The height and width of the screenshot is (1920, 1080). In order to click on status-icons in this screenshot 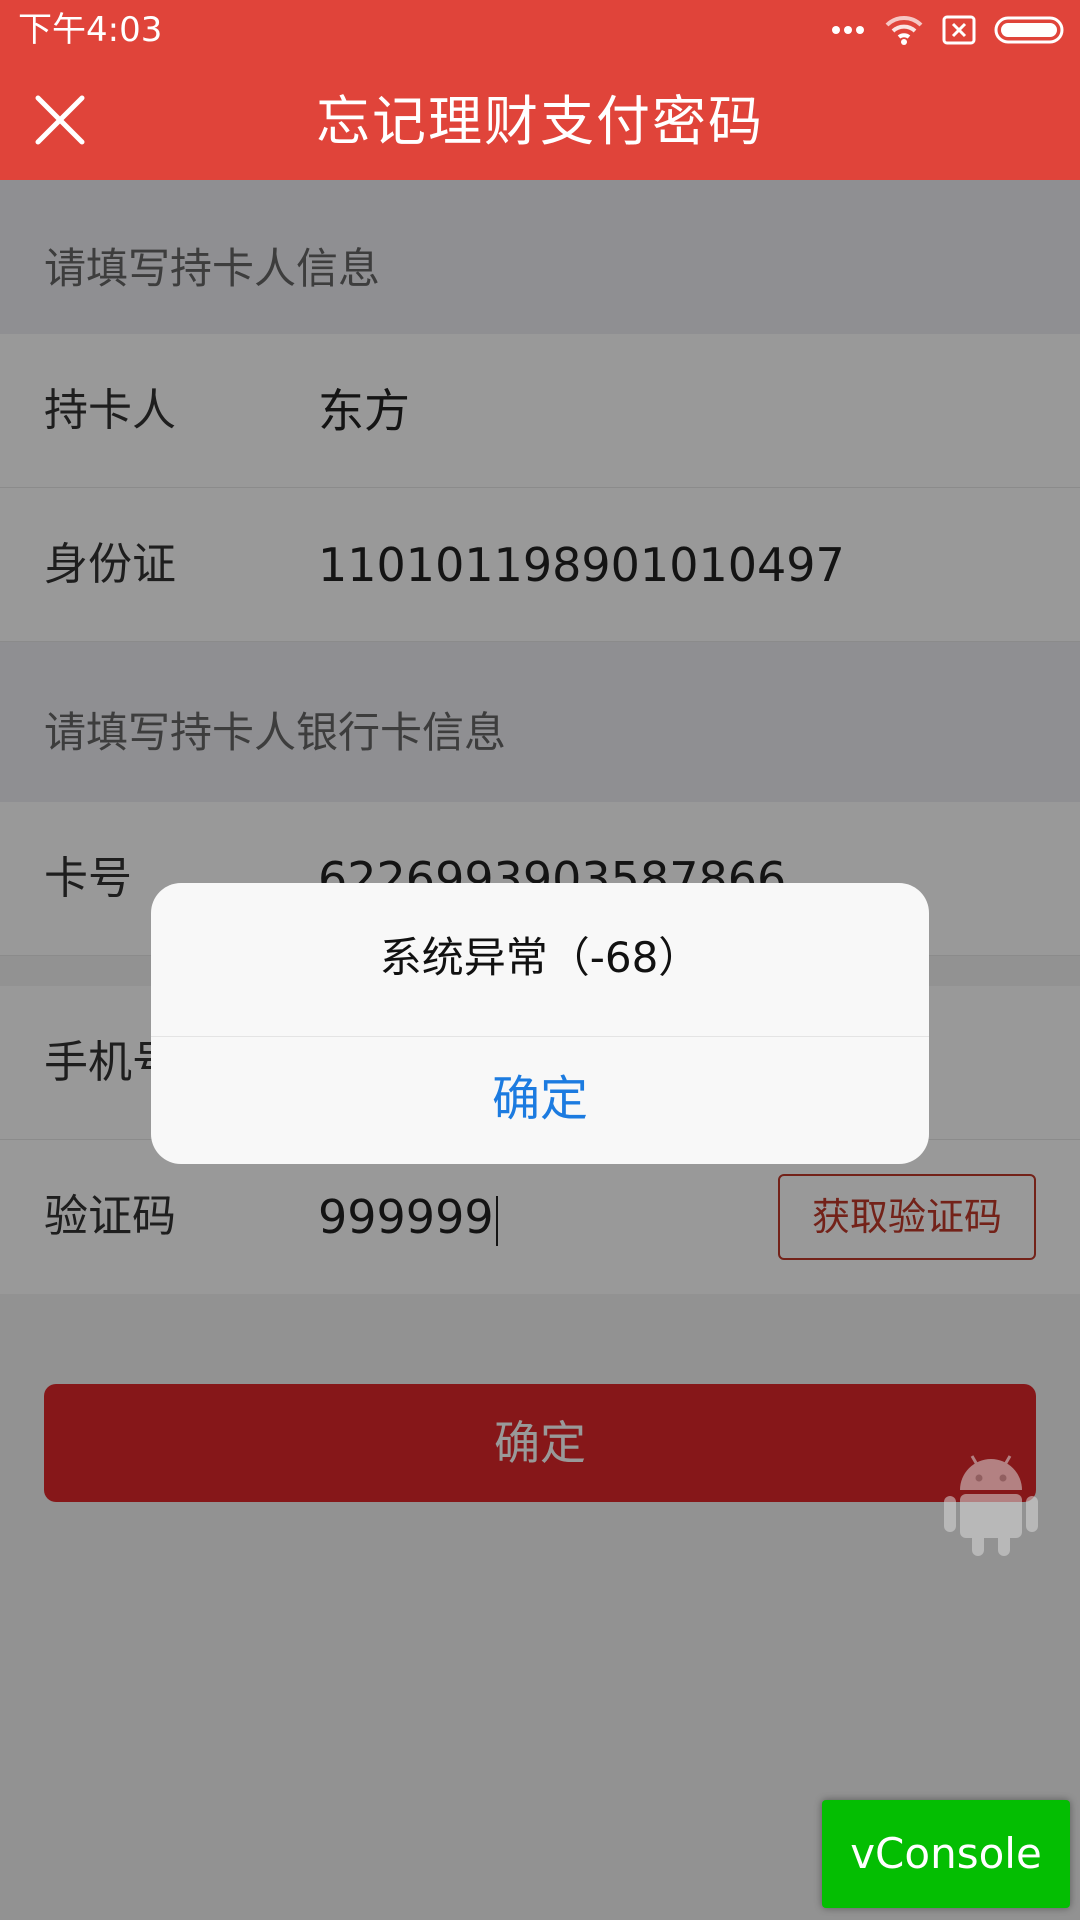, I will do `click(948, 30)`.